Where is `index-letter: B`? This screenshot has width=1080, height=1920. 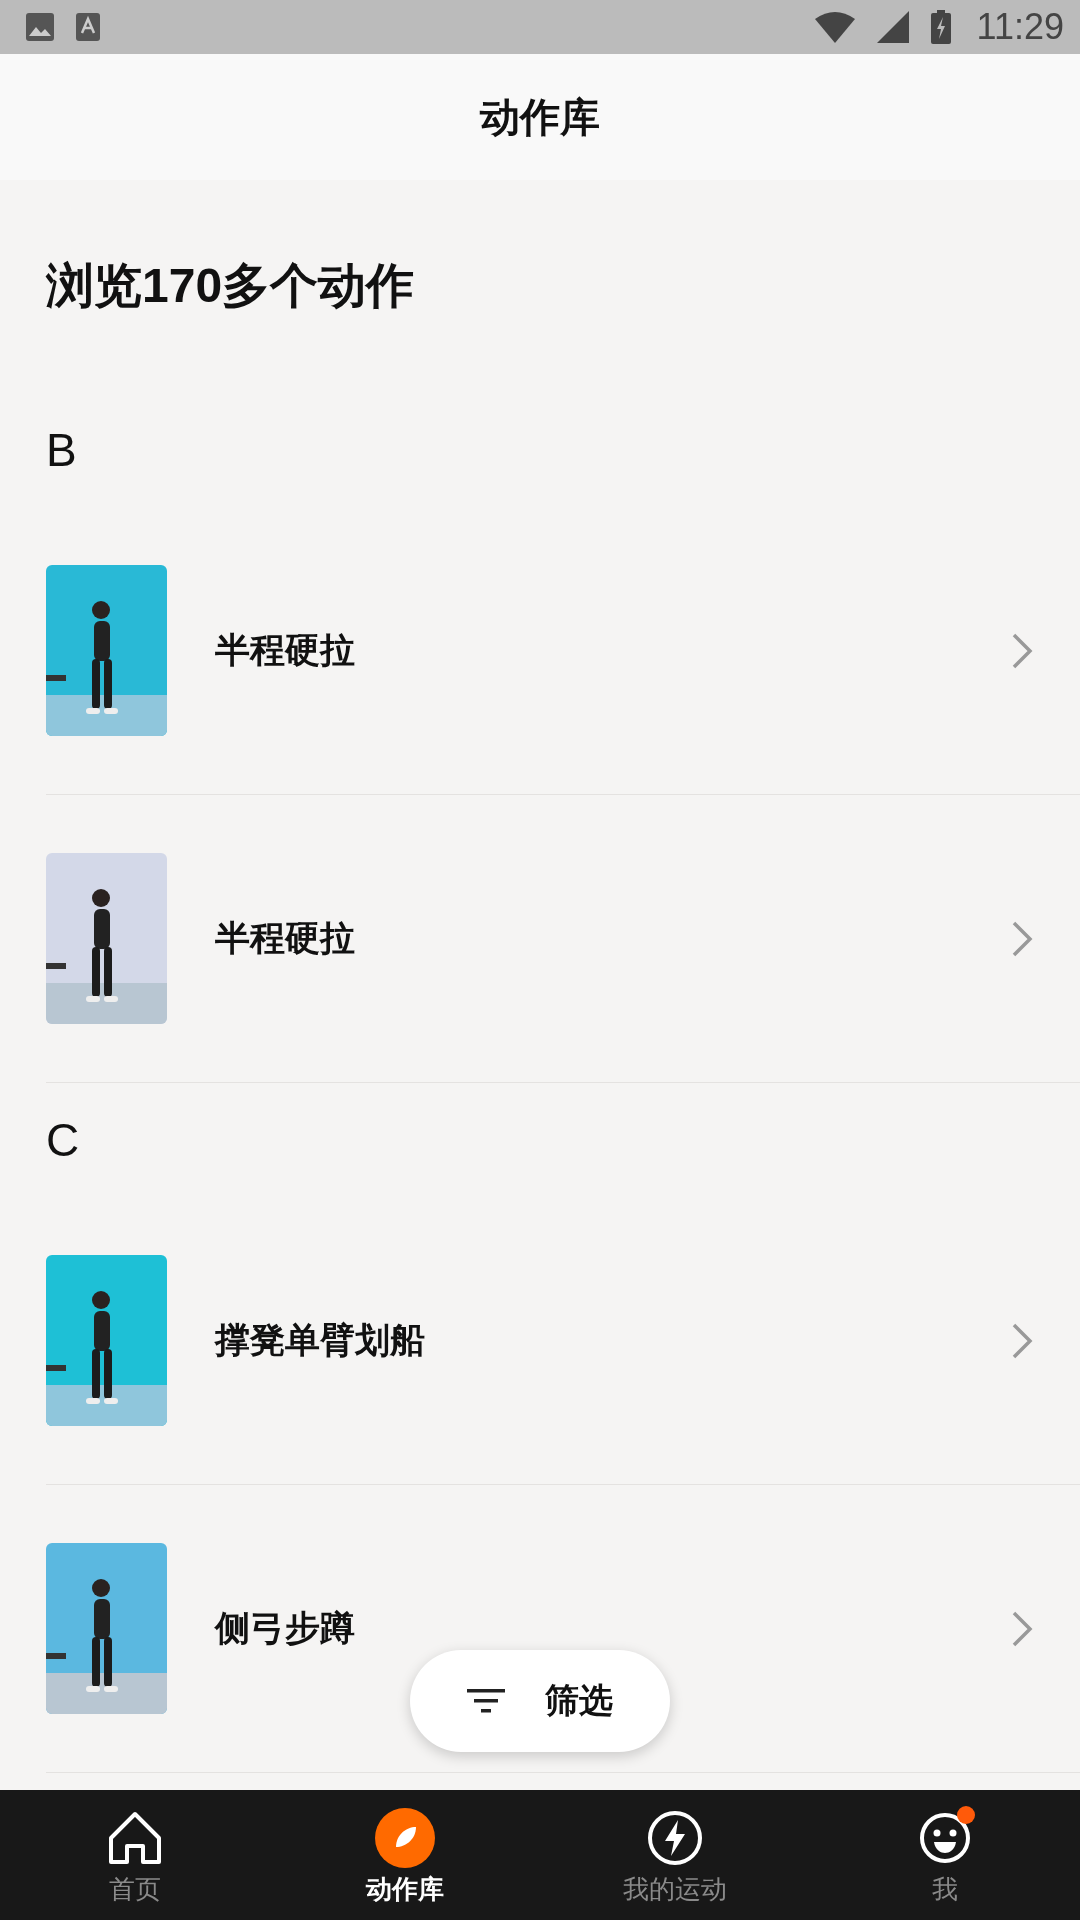
index-letter: B is located at coordinates (61, 450).